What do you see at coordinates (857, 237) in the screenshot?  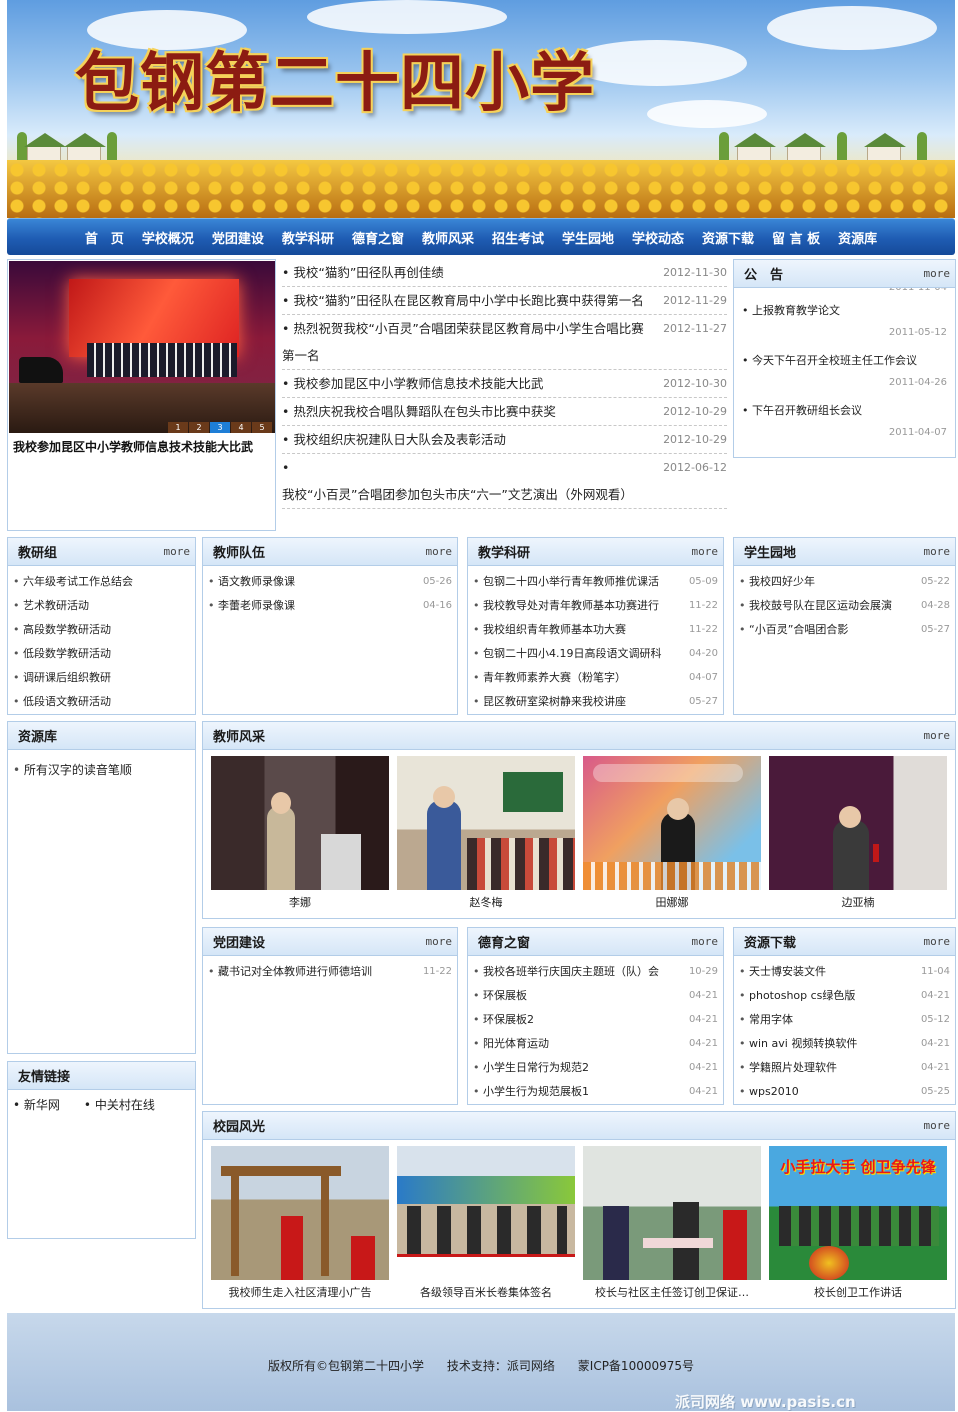 I see `nav-item-library: 资源库` at bounding box center [857, 237].